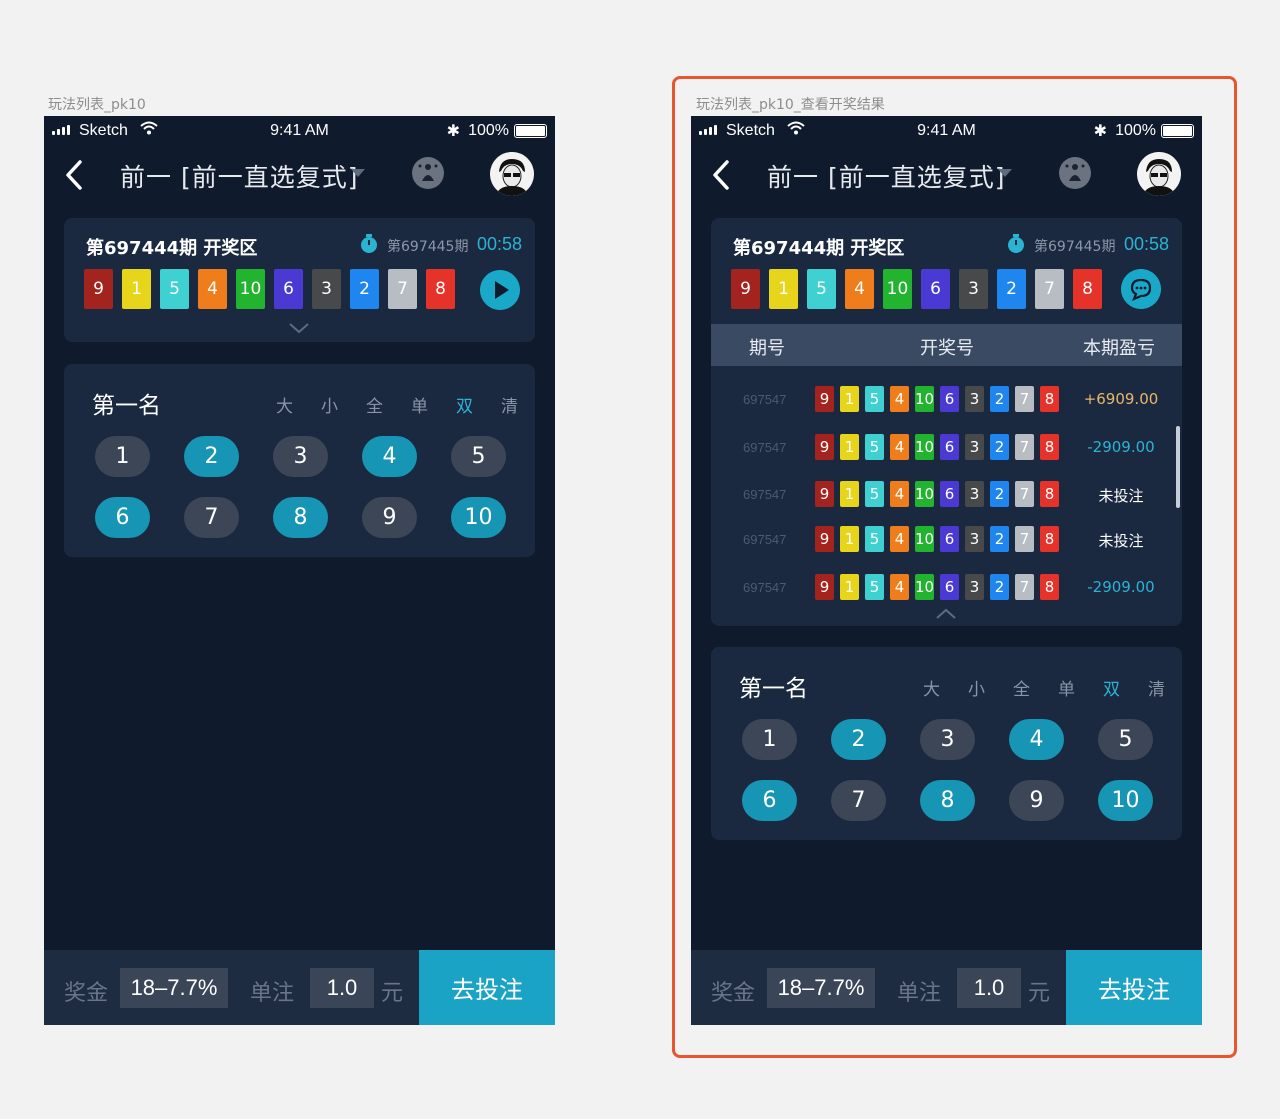  I want to click on history-row: 697547 9 1 5 4 10 6 3 2 7 8 +6909.00, so click(946, 399).